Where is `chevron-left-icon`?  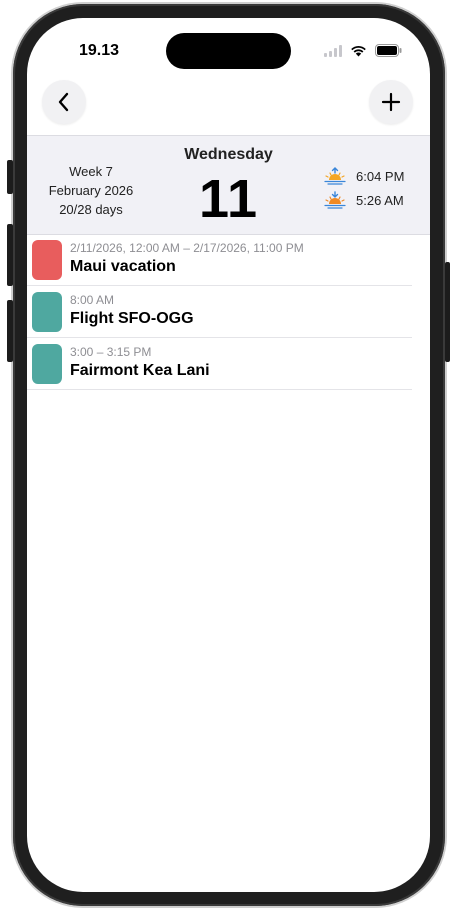
chevron-left-icon is located at coordinates (63, 102).